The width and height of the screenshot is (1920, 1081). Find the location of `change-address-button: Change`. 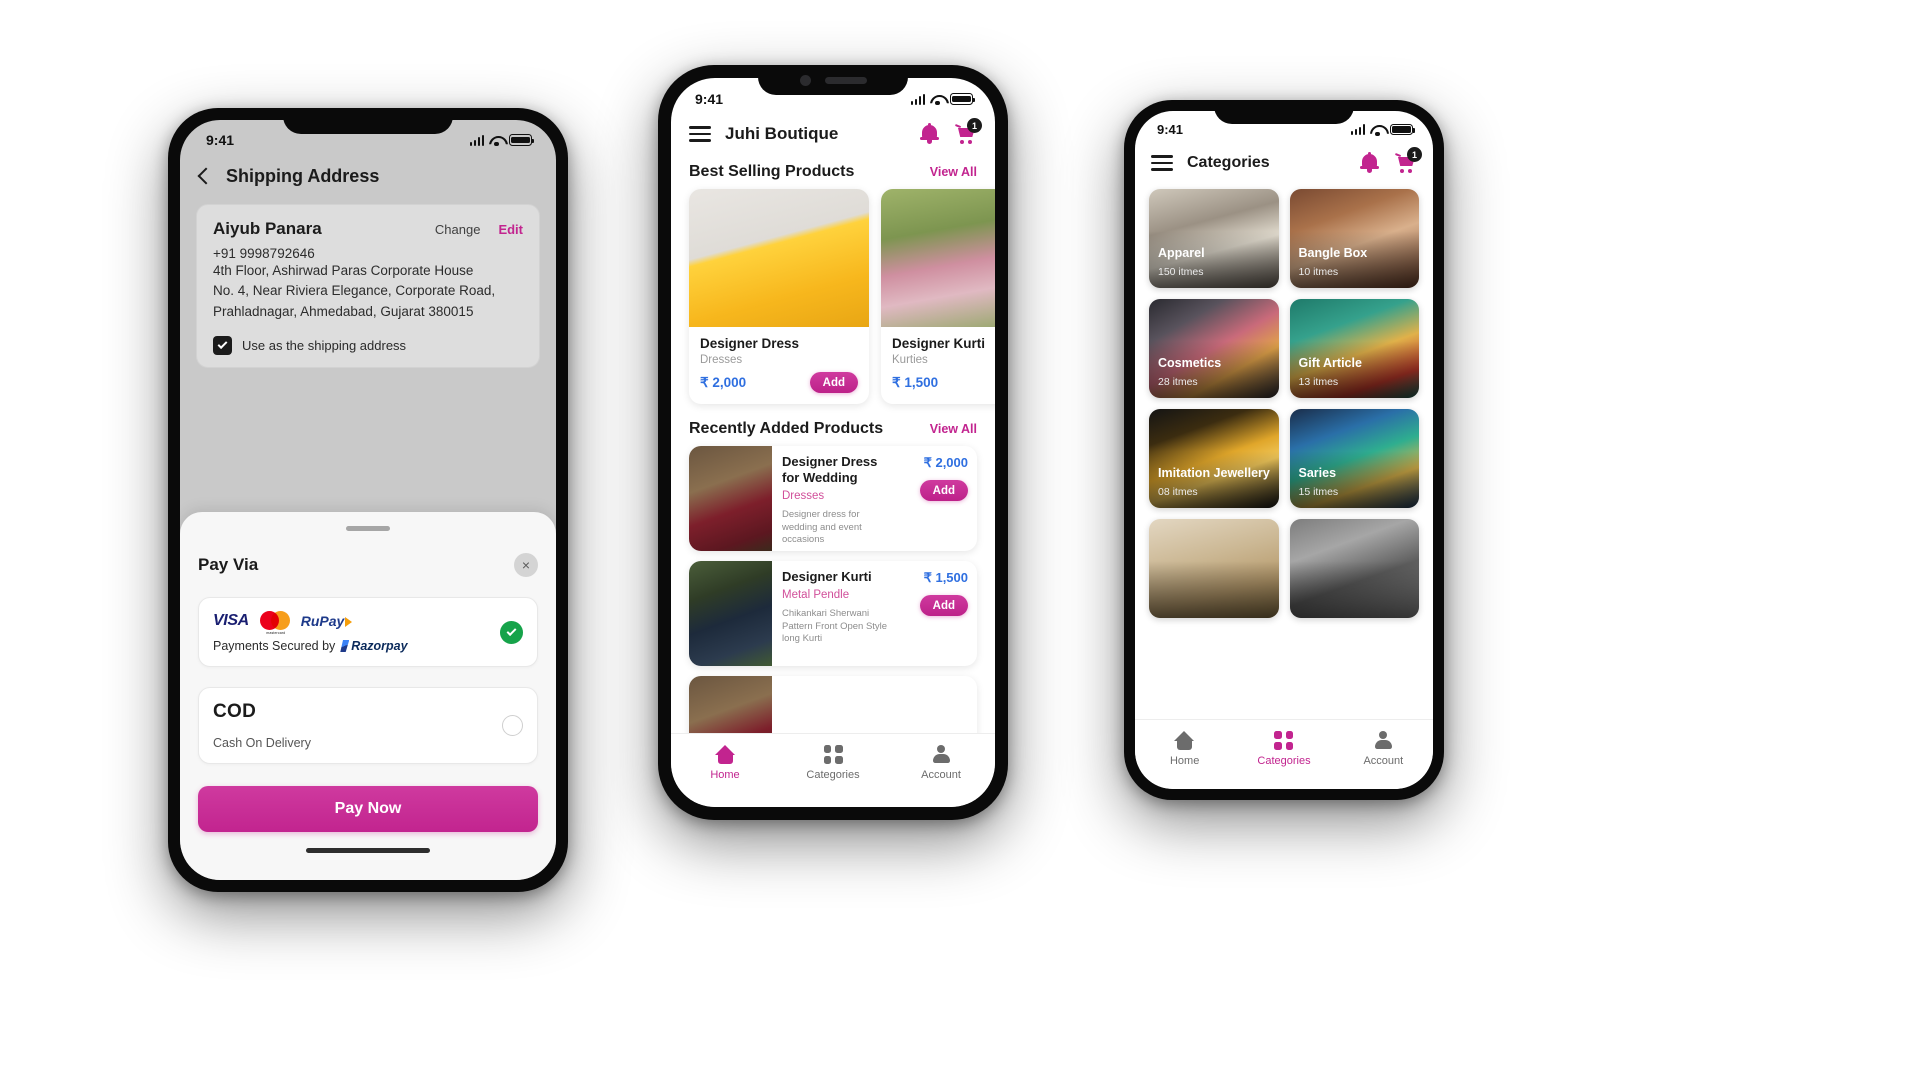

change-address-button: Change is located at coordinates (458, 229).